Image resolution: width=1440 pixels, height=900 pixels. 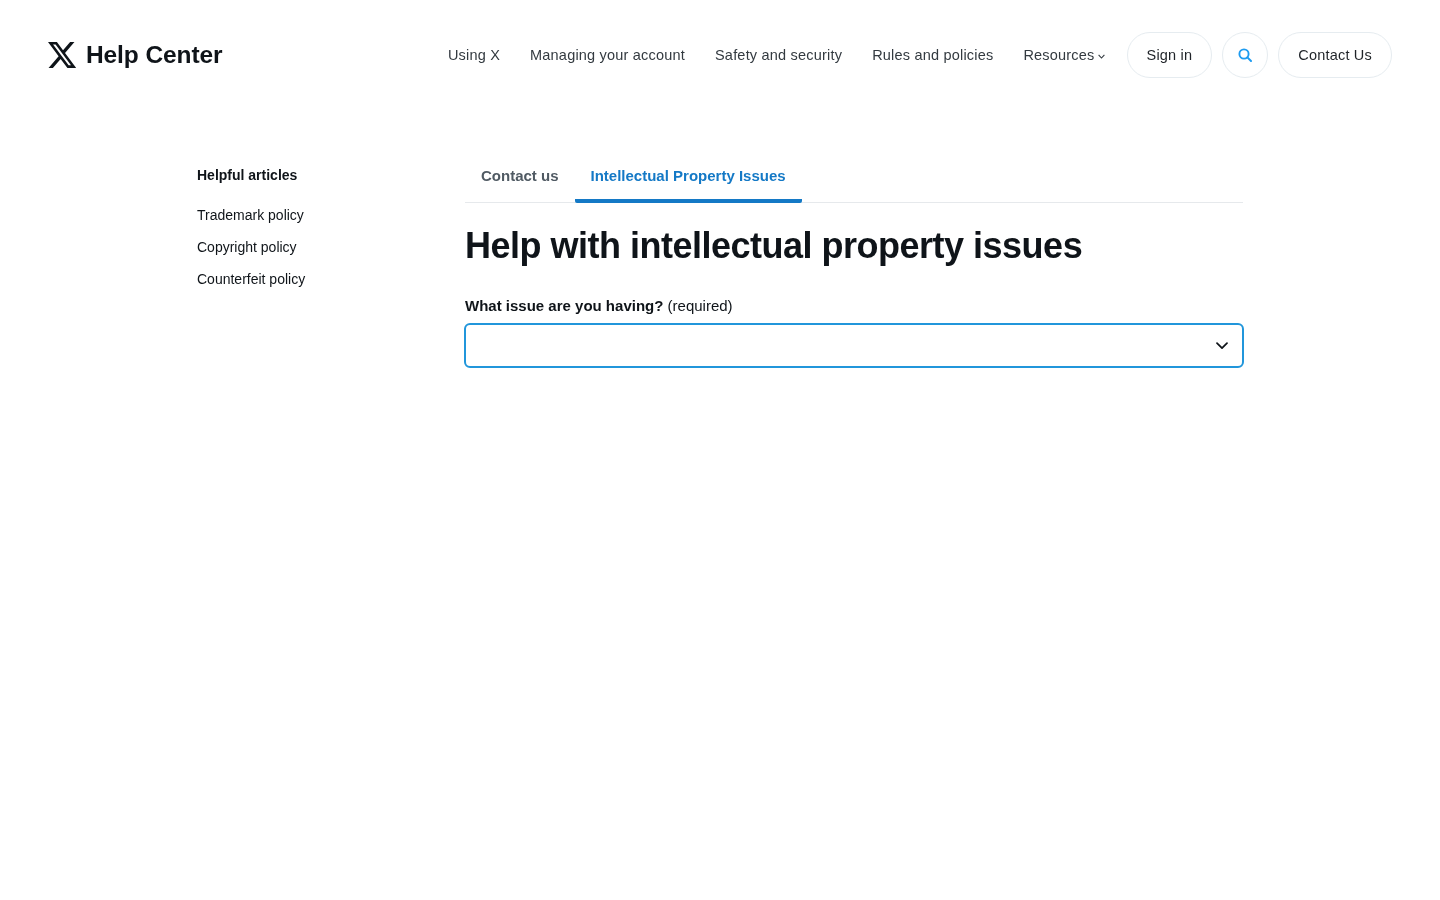 I want to click on sign-in-button: Sign in, so click(x=1169, y=55).